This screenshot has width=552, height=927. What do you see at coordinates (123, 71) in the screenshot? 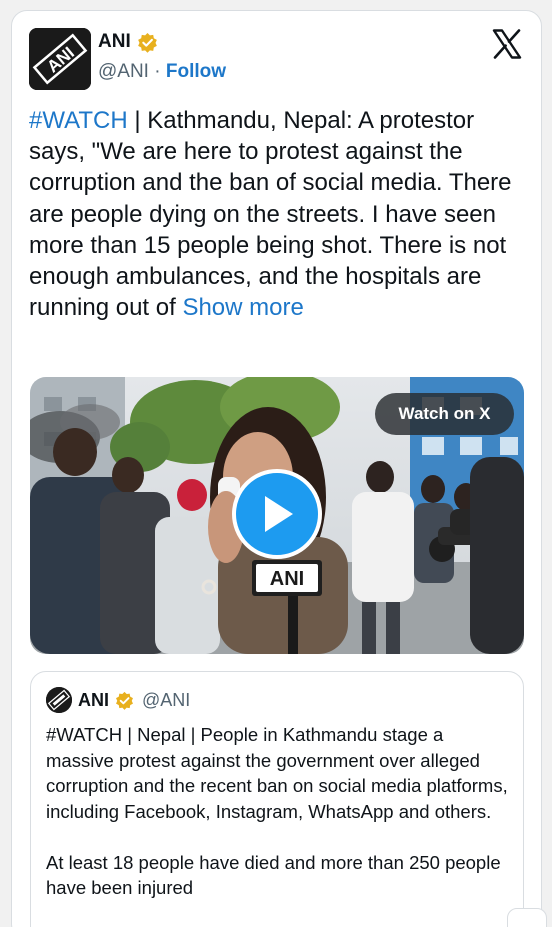
I see `author-handle: @ANI` at bounding box center [123, 71].